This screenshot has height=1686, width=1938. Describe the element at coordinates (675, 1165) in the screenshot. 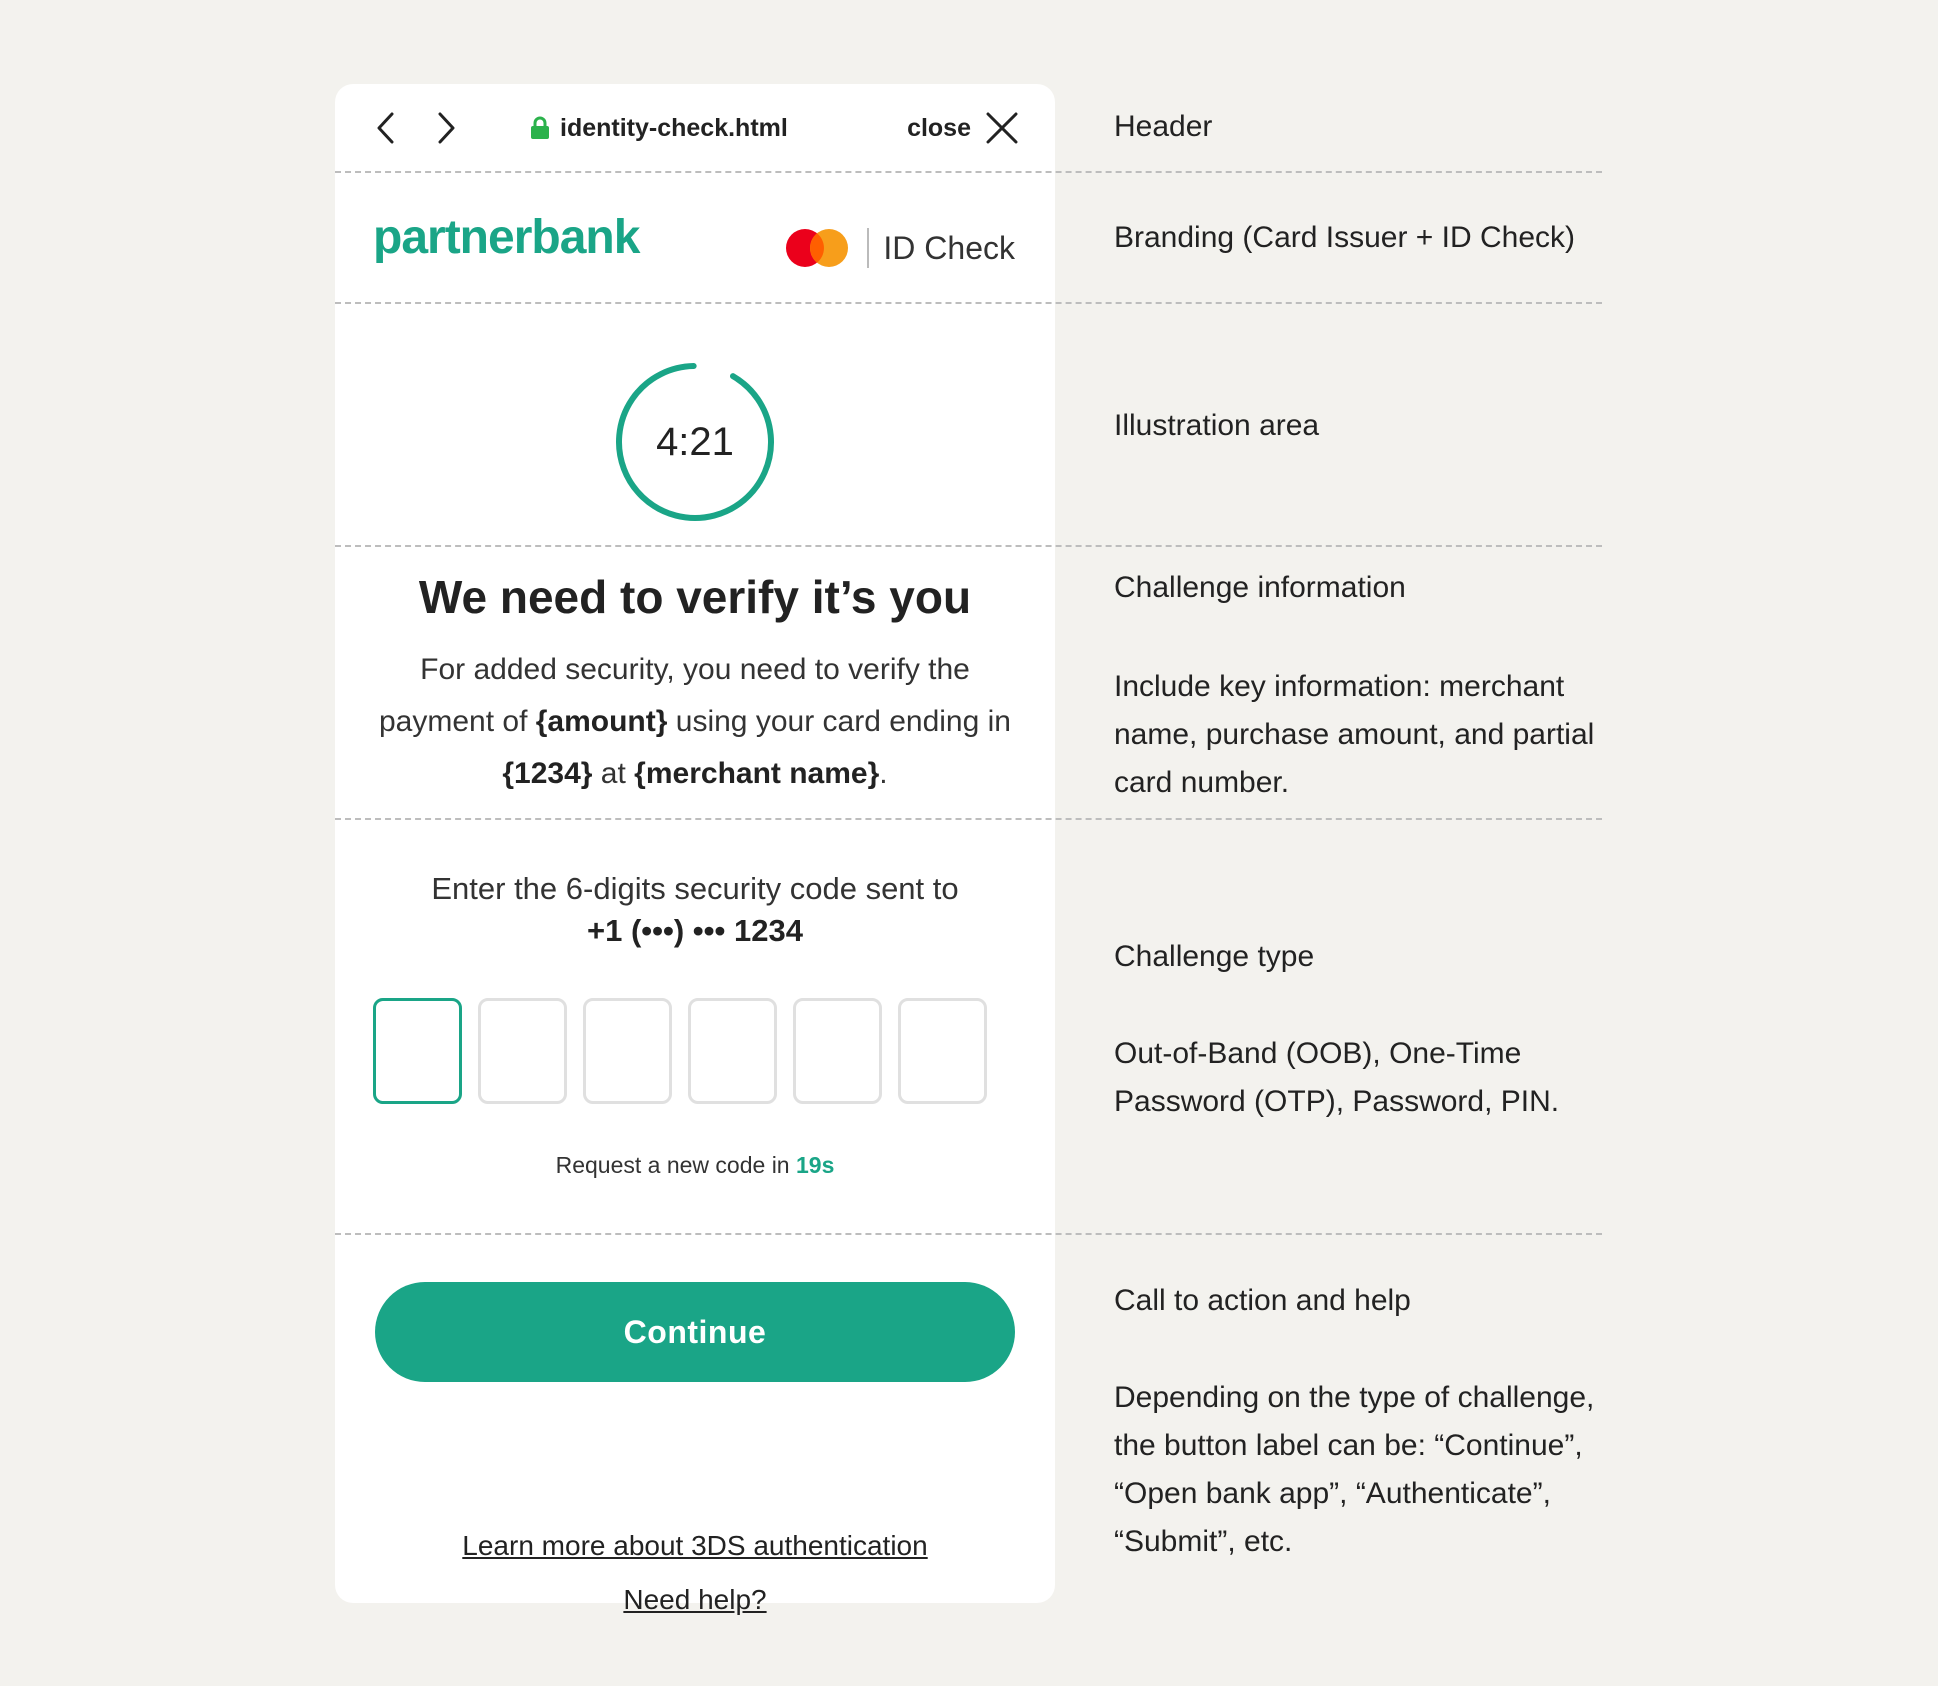

I see `resend-text: Request a new code in` at that location.